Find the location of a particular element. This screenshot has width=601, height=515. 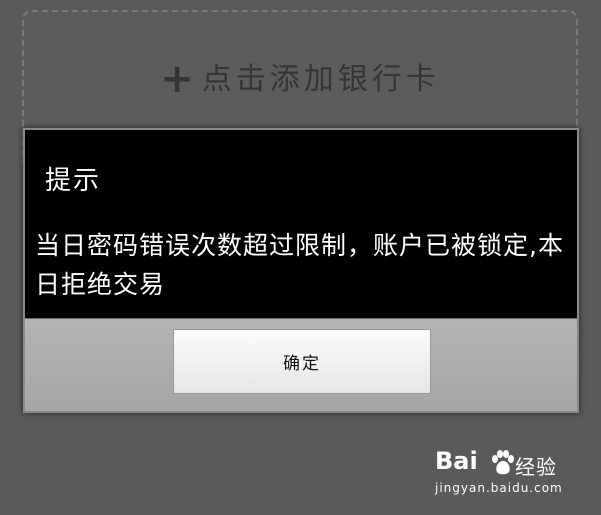

watermark-jingyan-text: 经验 is located at coordinates (536, 467).